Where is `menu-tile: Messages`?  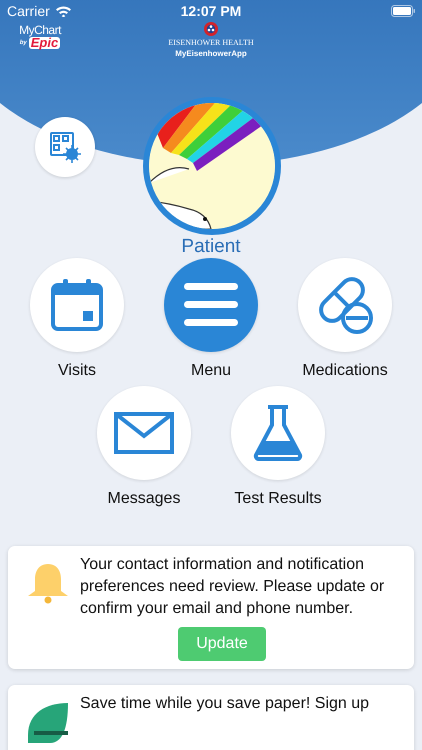
menu-tile: Messages is located at coordinates (144, 447).